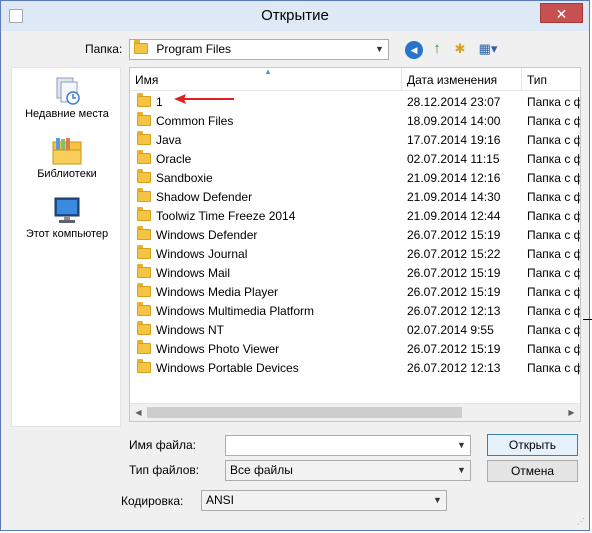 The height and width of the screenshot is (533, 592). I want to click on list-header: ▲ Имя Дата изменения Тип, so click(355, 79).